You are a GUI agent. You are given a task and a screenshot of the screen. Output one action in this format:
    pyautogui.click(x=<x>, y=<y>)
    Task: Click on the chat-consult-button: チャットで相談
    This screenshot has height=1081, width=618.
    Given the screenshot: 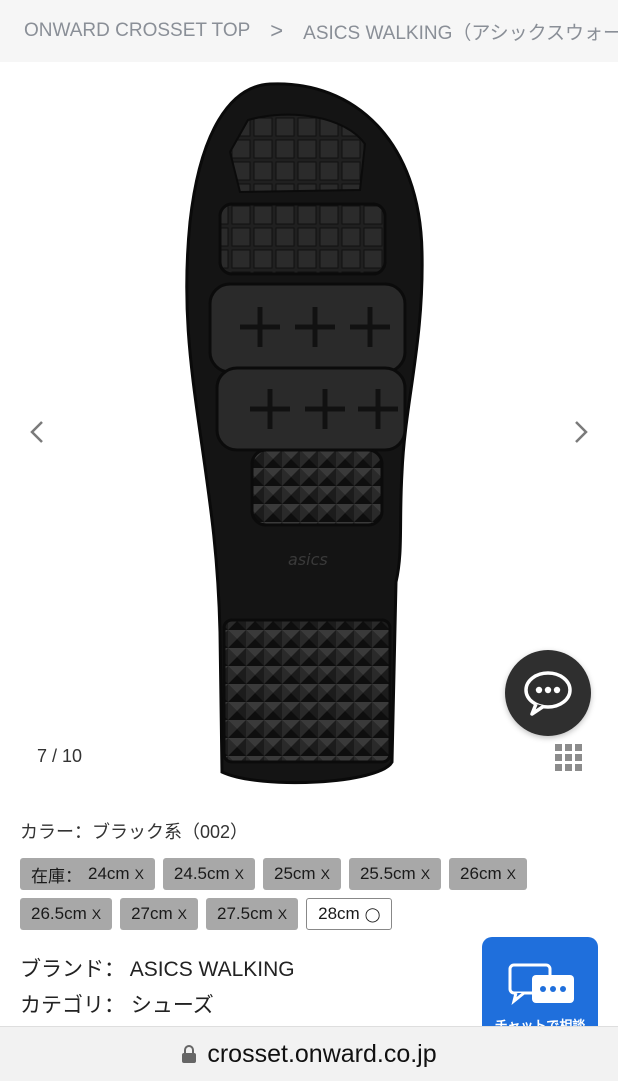 What is the action you would take?
    pyautogui.click(x=540, y=987)
    